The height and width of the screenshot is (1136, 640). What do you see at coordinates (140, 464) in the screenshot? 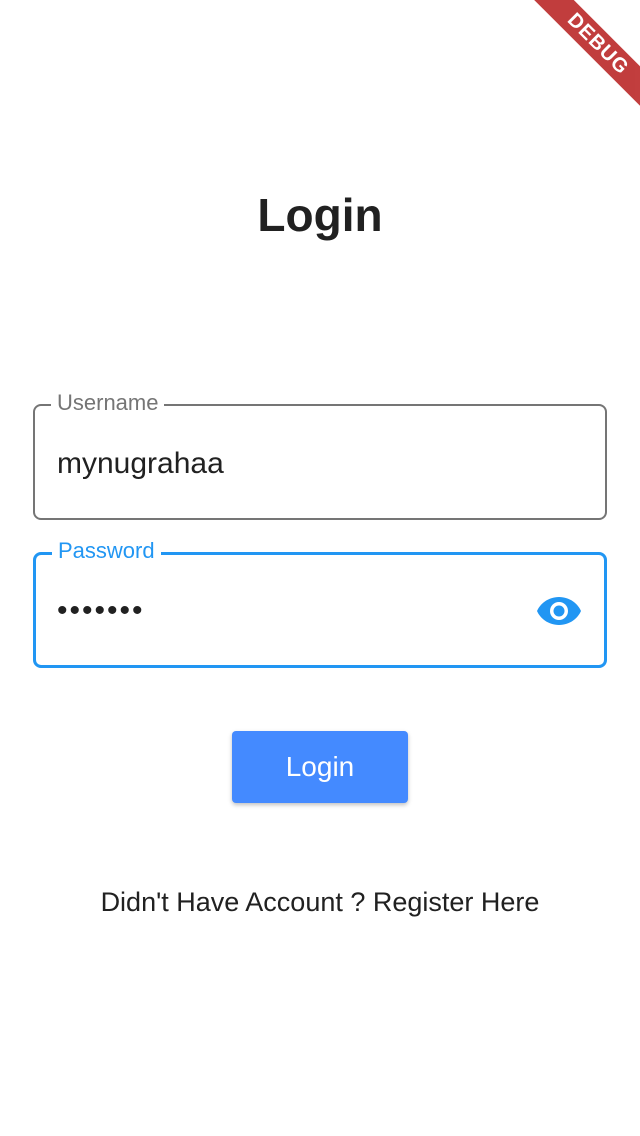
I see `username-input: mynugrahaa` at bounding box center [140, 464].